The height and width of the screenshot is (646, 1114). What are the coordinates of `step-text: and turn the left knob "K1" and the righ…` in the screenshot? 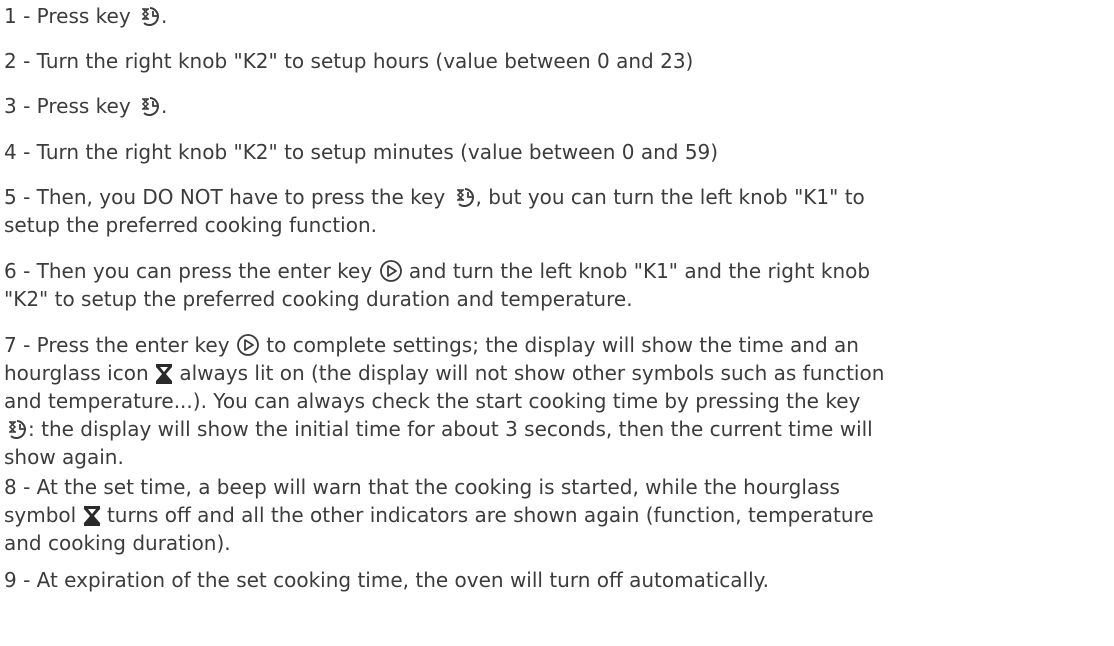 It's located at (636, 271).